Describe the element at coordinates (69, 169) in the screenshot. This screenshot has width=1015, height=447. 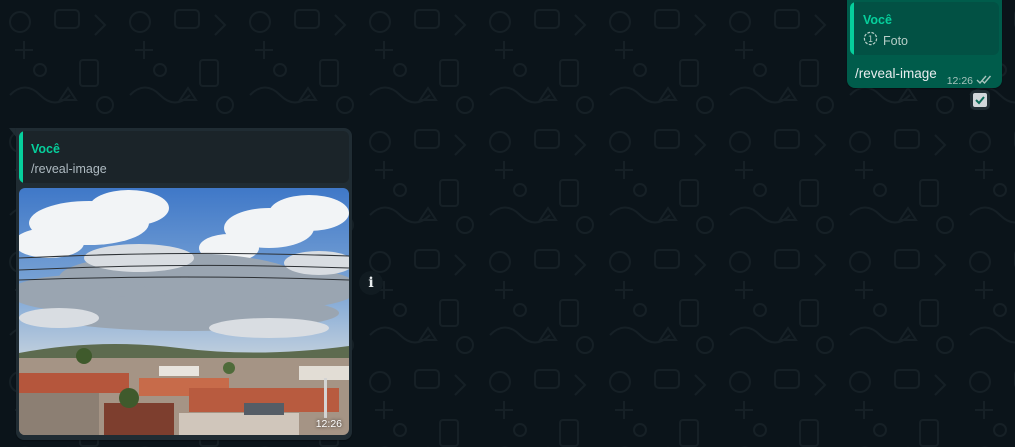
I see `quoted-text: /reveal-image` at that location.